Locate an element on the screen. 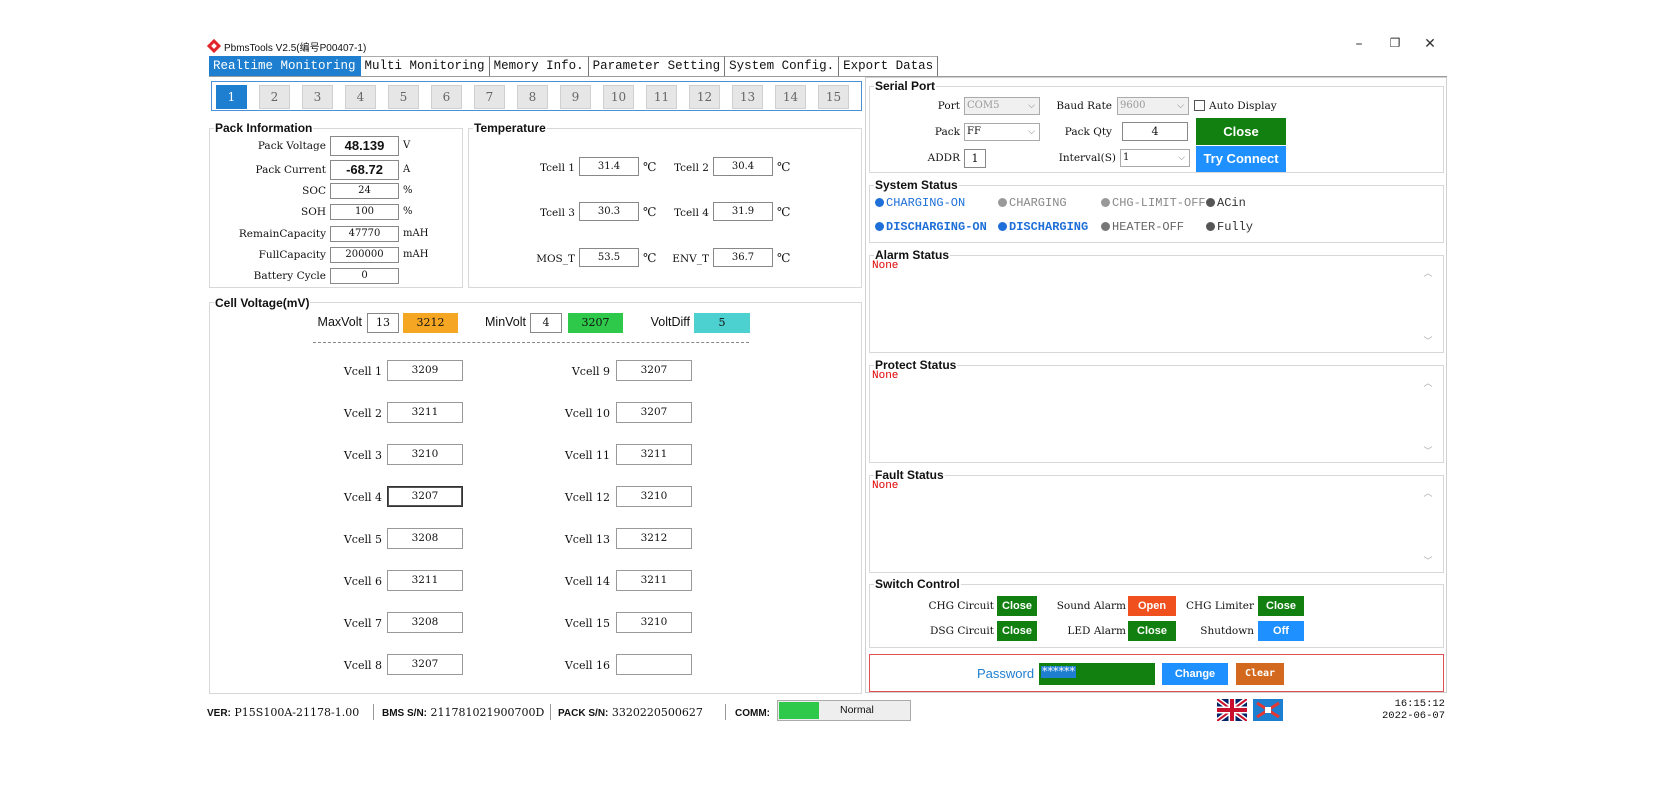 The image size is (1674, 801). serial-port-title: Serial Port is located at coordinates (905, 86).